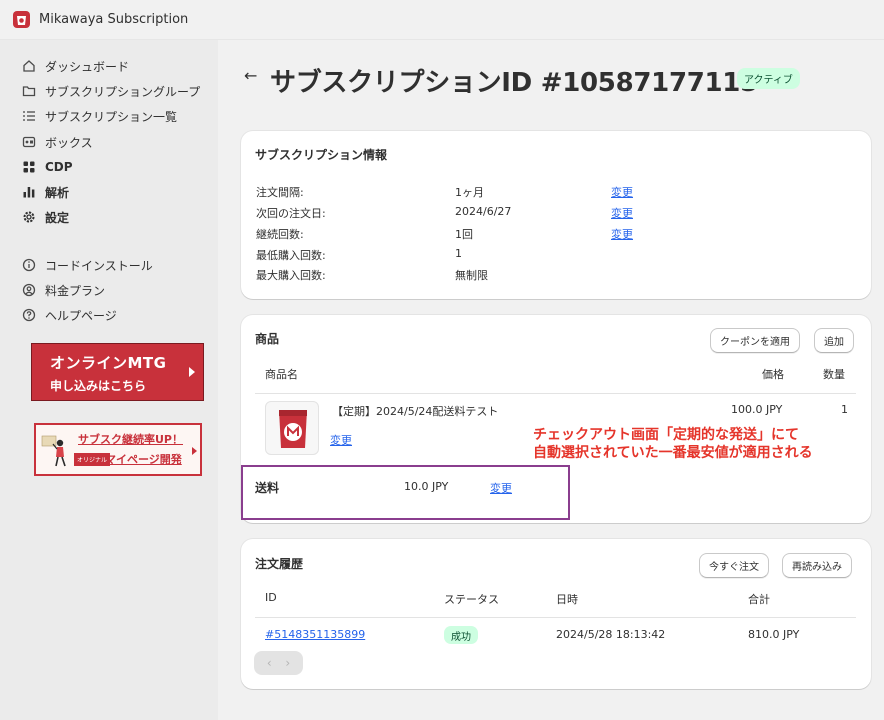  What do you see at coordinates (341, 440) in the screenshot?
I see `edit-product-link: 変更` at bounding box center [341, 440].